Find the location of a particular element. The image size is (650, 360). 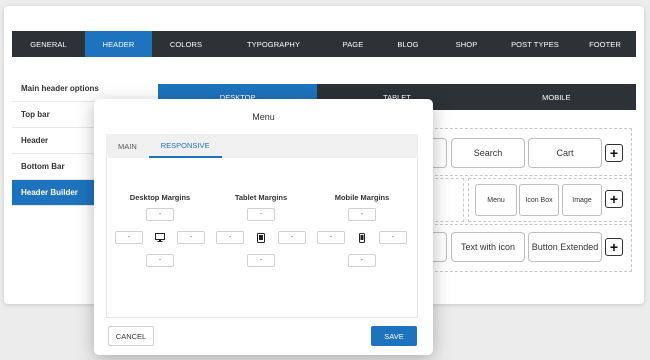

modal-tabs: MAIN RESPONSIVE is located at coordinates (262, 146).